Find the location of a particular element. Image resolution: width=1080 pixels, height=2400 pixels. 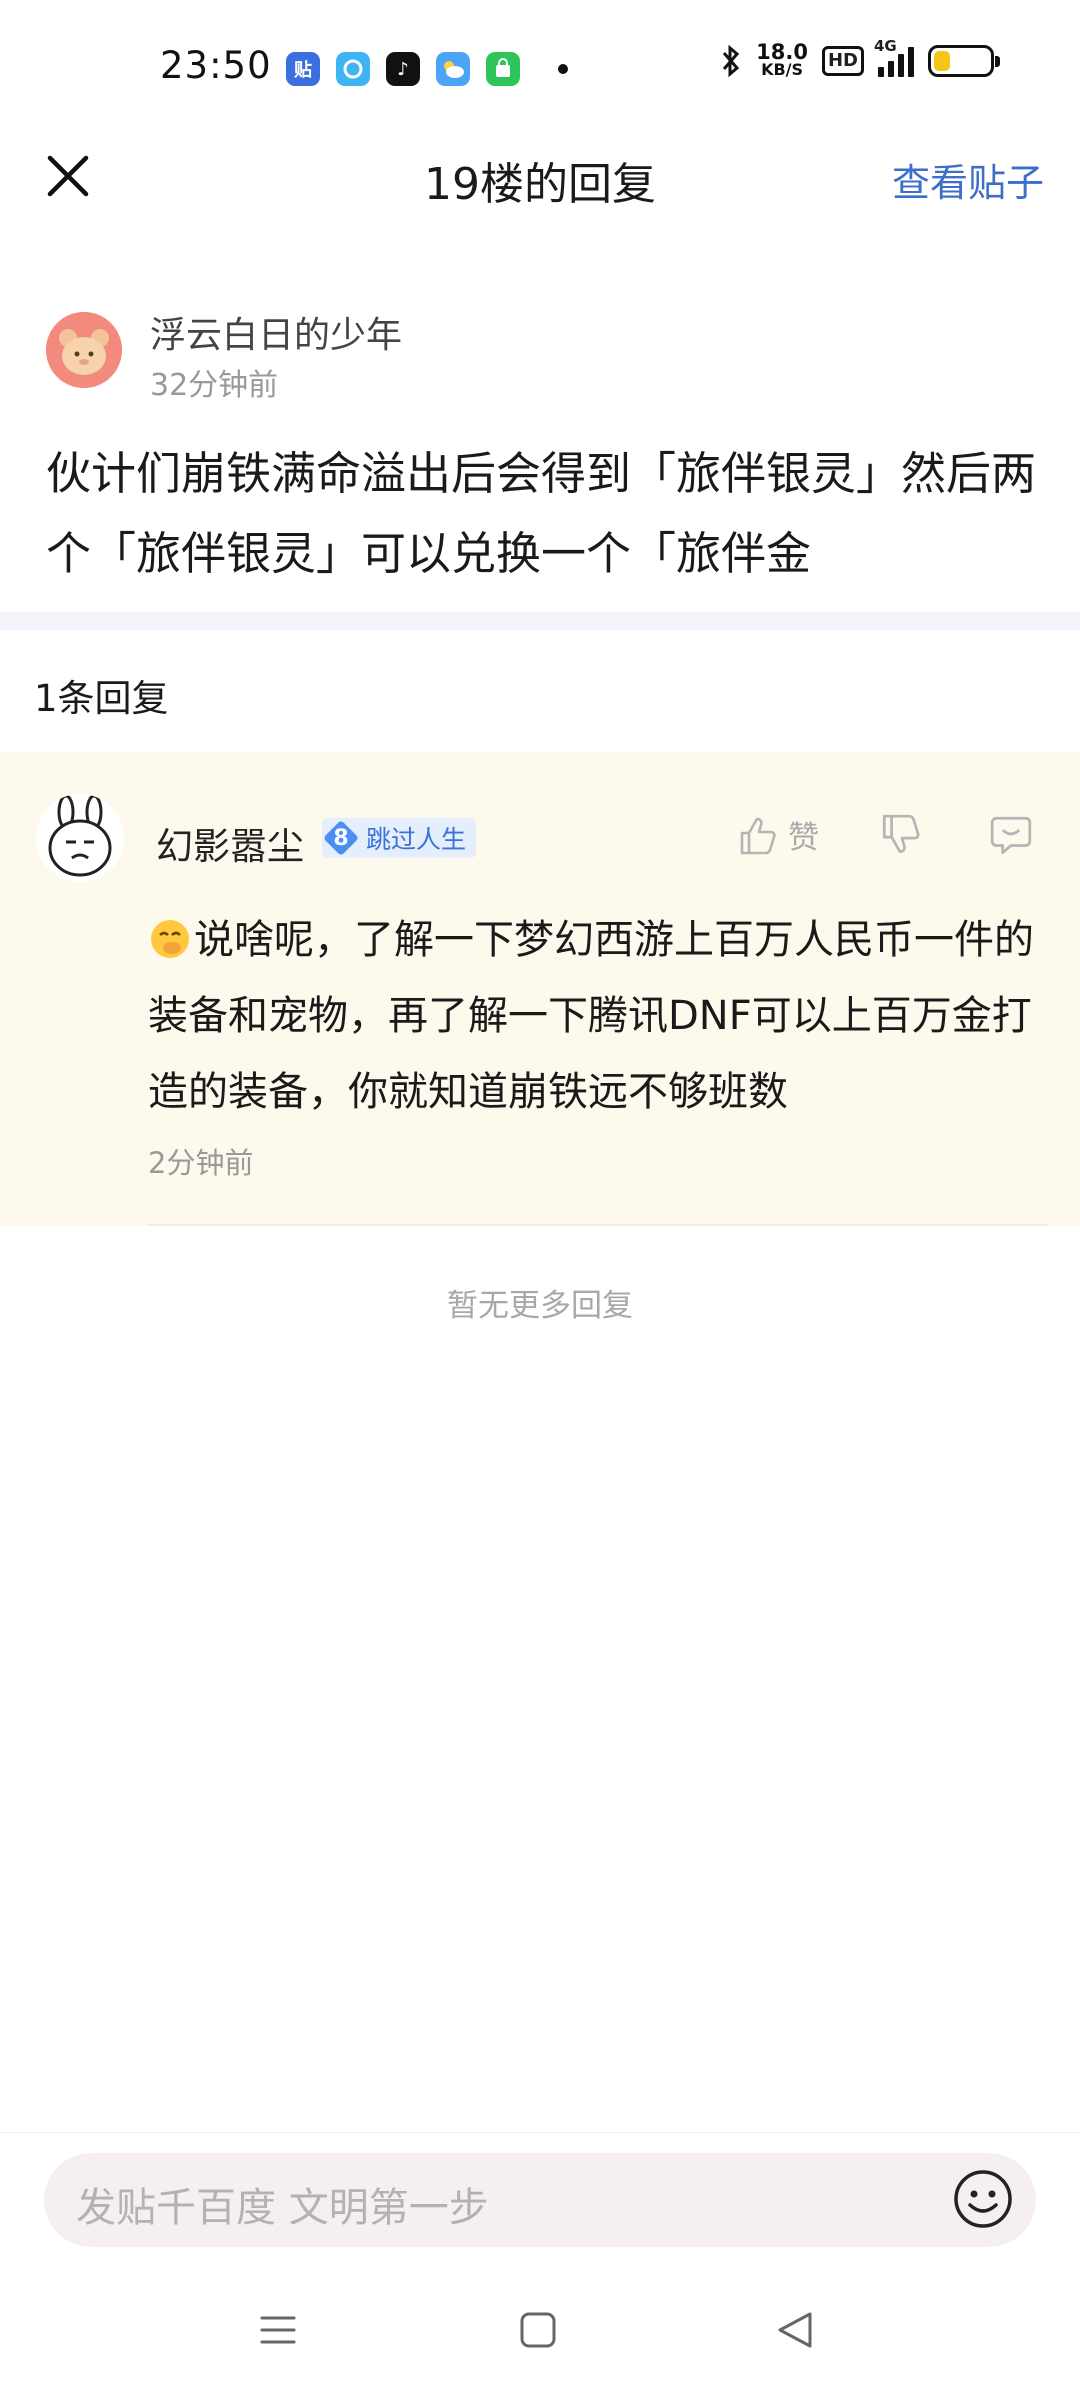

emoji-icon is located at coordinates (983, 2199).